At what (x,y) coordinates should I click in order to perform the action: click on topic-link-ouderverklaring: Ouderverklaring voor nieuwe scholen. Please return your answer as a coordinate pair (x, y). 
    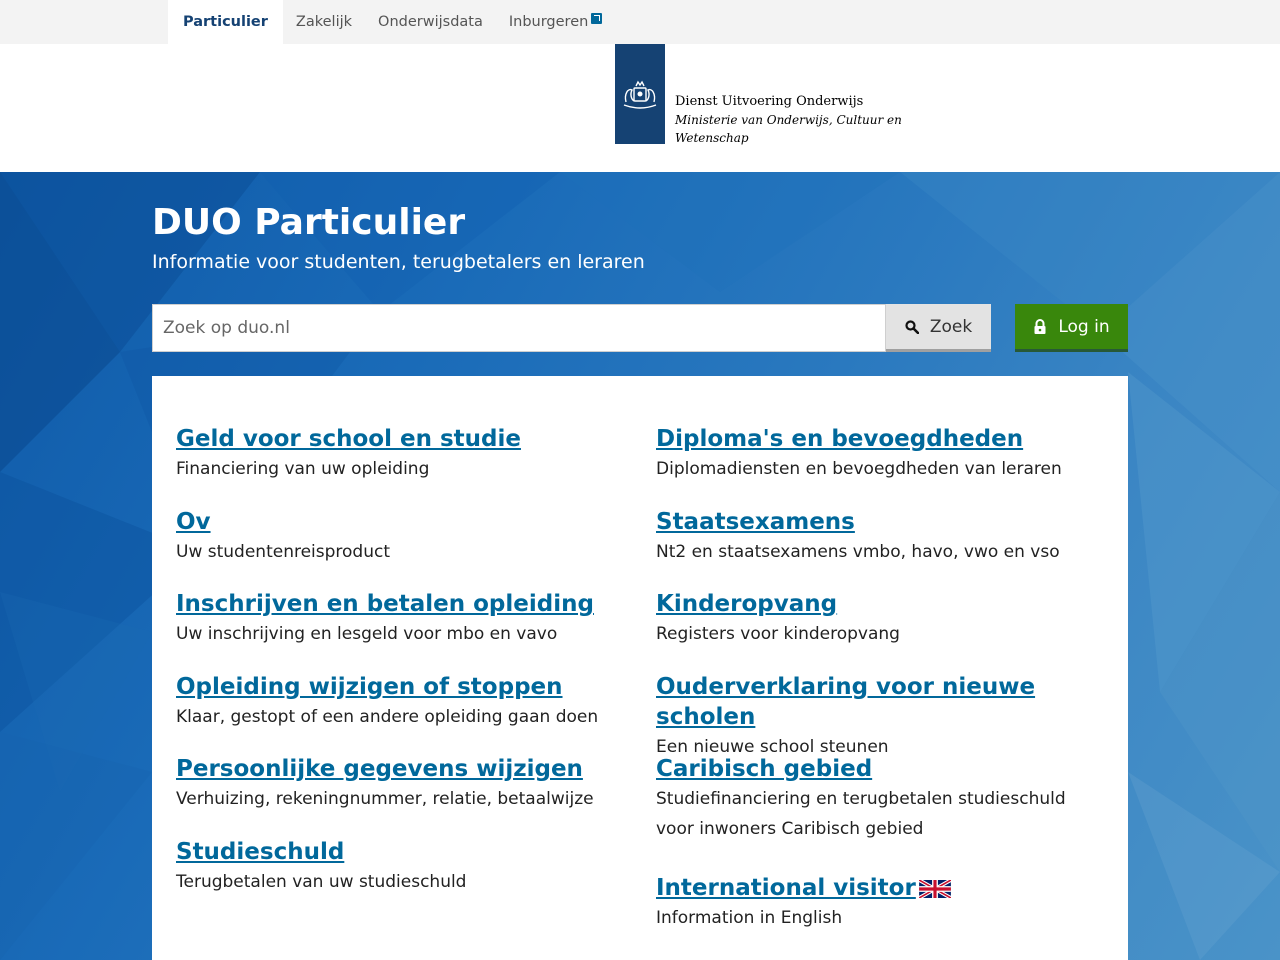
    Looking at the image, I should click on (881, 702).